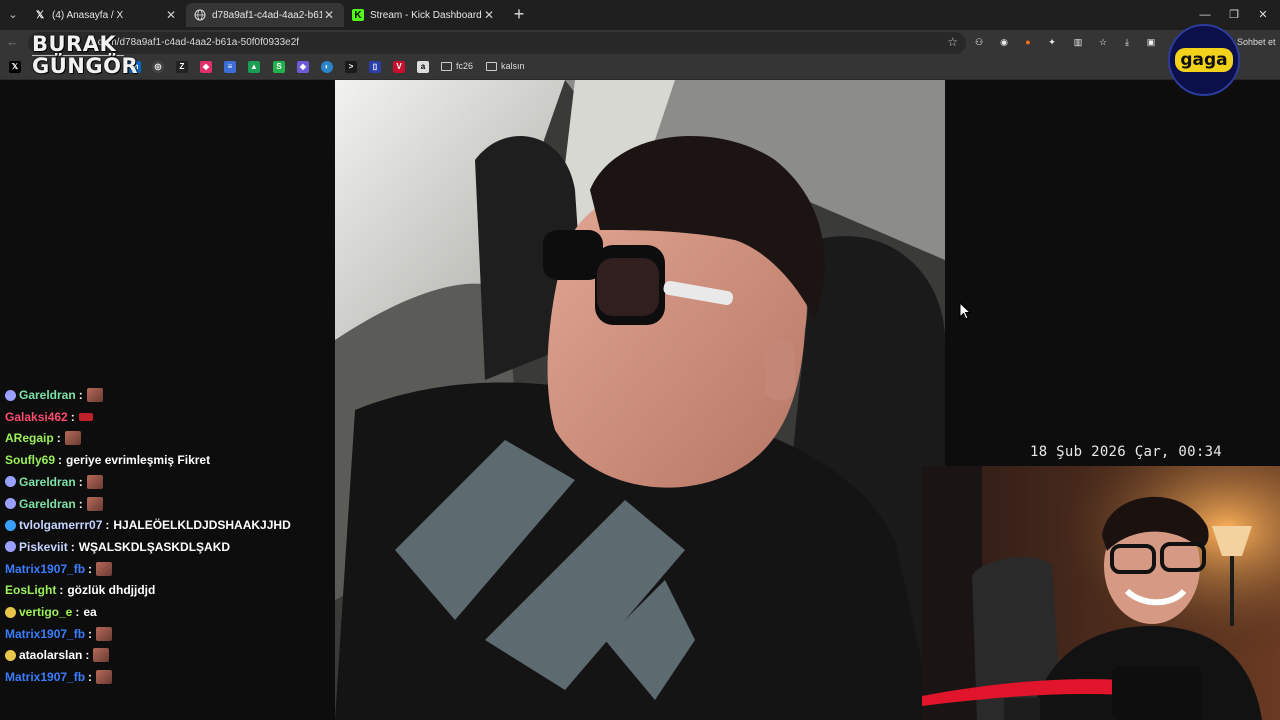 Image resolution: width=1280 pixels, height=720 pixels. What do you see at coordinates (182, 67) in the screenshot?
I see `bookmark-site-icon: Z` at bounding box center [182, 67].